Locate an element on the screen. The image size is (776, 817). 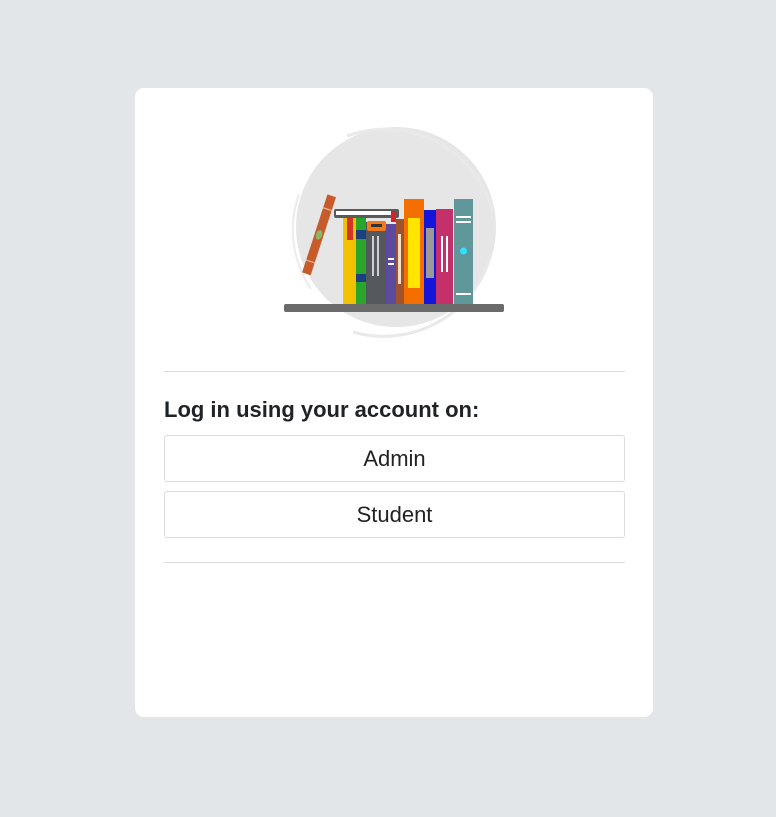
admin-login-button: Admin is located at coordinates (394, 458).